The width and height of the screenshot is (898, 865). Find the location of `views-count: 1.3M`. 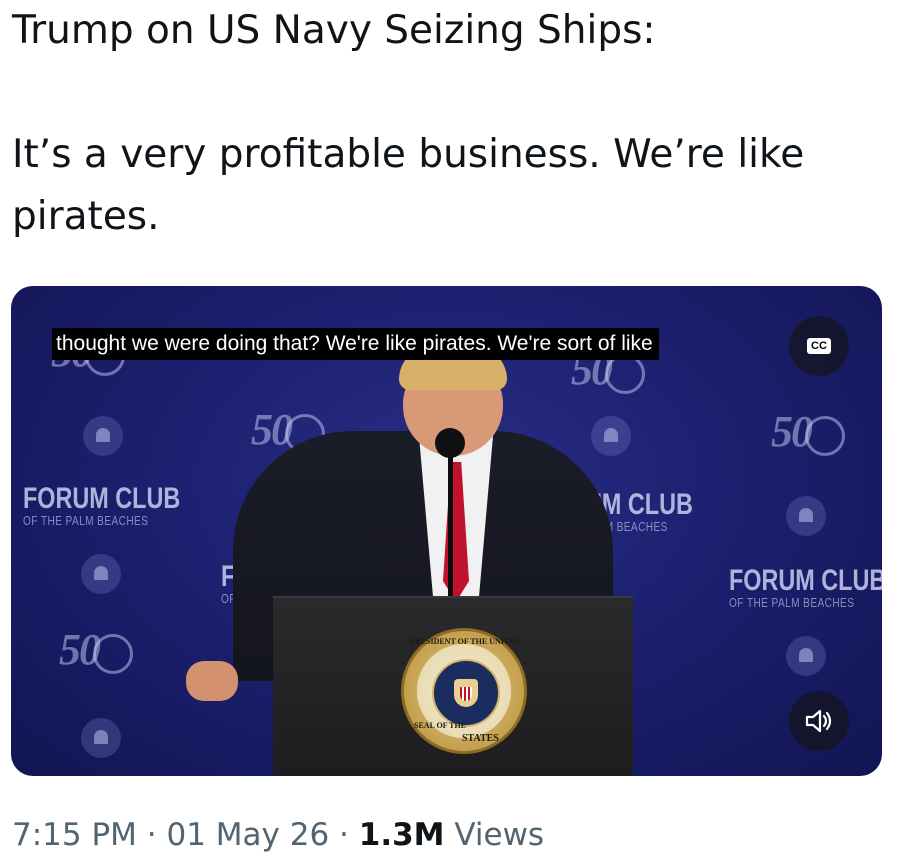

views-count: 1.3M is located at coordinates (401, 835).